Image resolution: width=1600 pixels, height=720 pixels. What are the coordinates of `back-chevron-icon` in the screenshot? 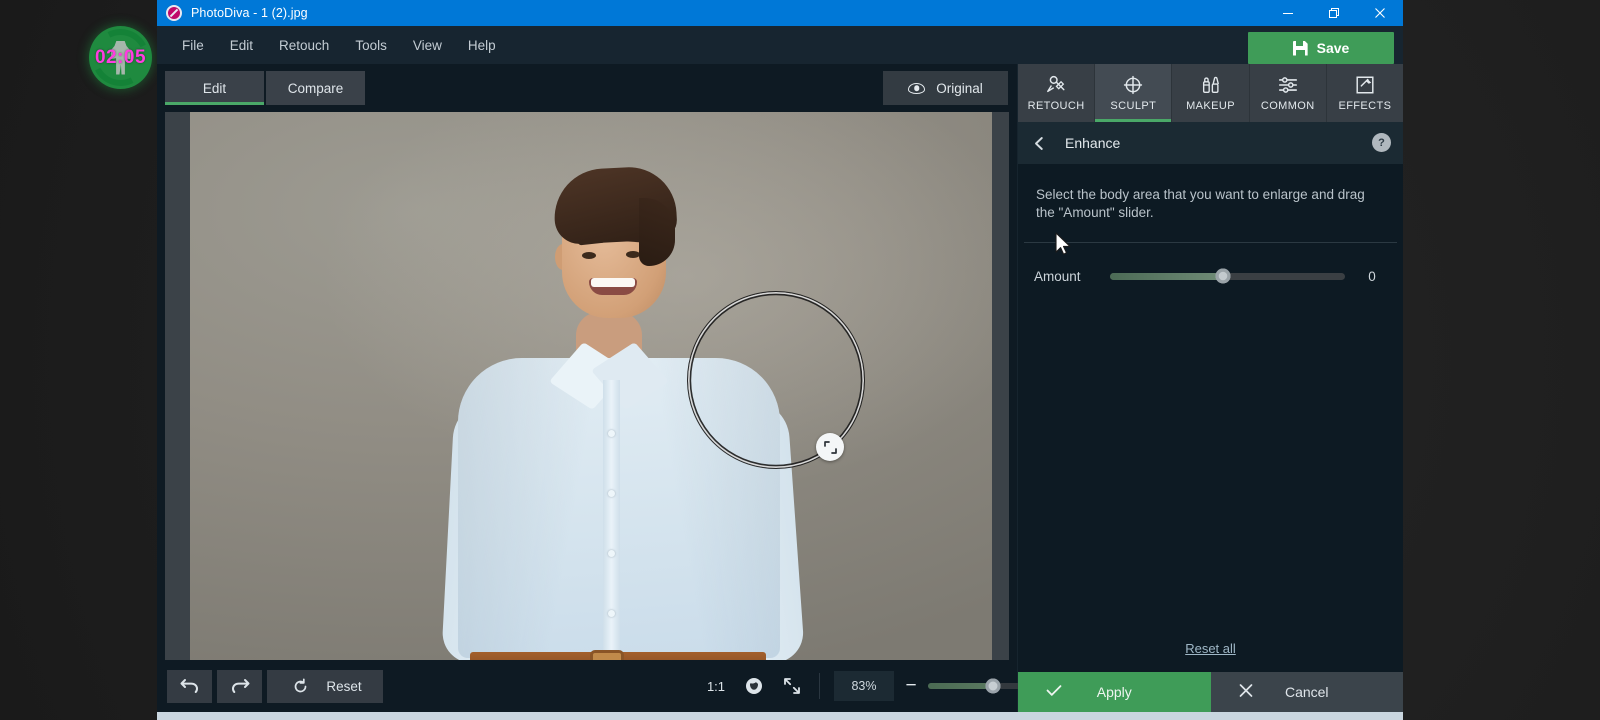 It's located at (1039, 143).